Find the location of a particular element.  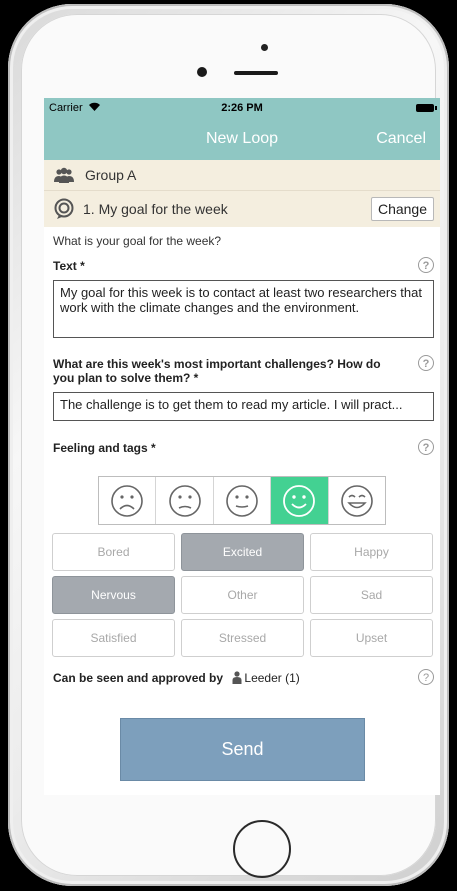

neutral-face-icon is located at coordinates (243, 500).